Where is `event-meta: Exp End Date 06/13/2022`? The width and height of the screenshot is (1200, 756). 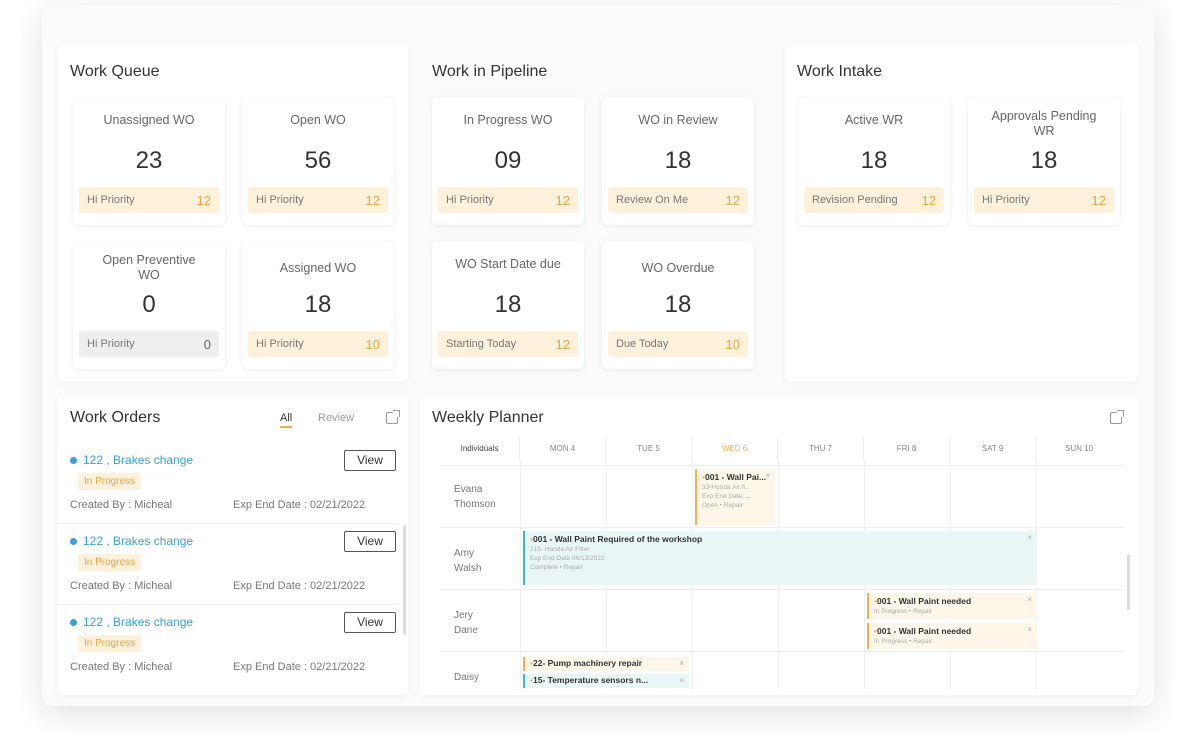
event-meta: Exp End Date 06/13/2022 is located at coordinates (567, 558).